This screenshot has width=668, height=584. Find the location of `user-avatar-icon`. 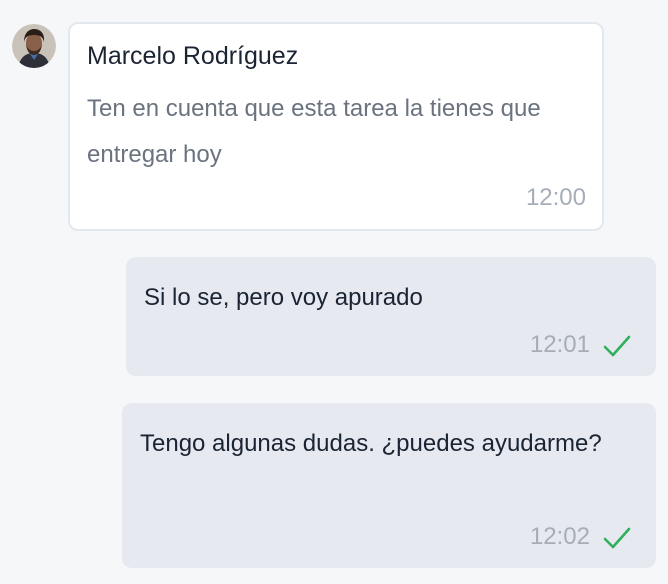

user-avatar-icon is located at coordinates (34, 46).